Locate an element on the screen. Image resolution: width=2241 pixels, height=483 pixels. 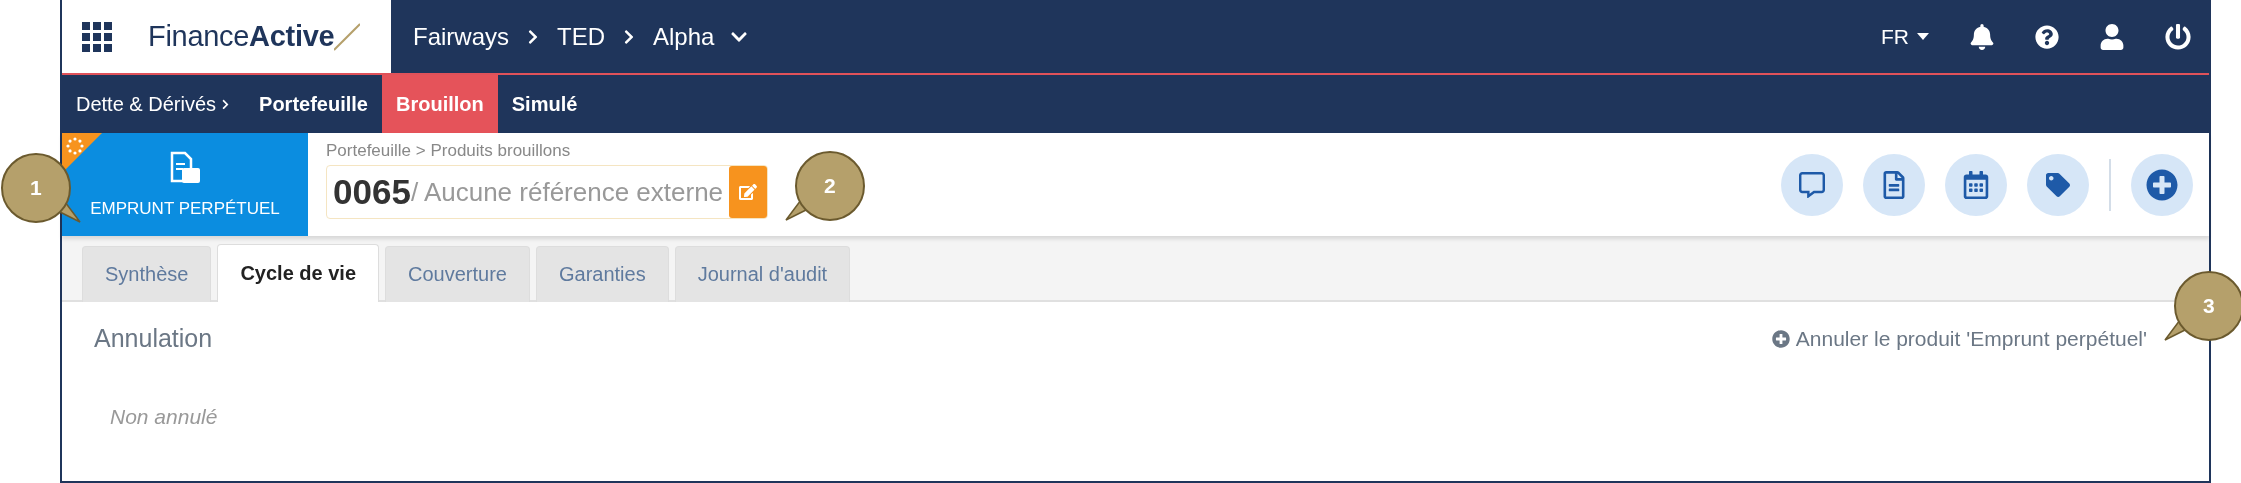
step-callout: 2 is located at coordinates (825, 187).